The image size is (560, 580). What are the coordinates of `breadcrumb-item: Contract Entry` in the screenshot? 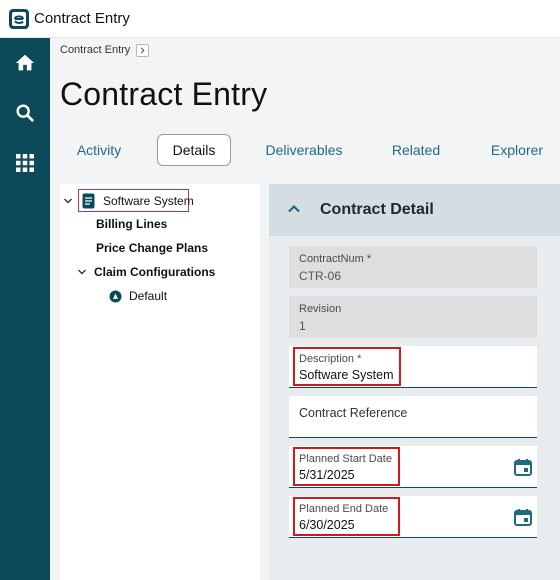 It's located at (95, 50).